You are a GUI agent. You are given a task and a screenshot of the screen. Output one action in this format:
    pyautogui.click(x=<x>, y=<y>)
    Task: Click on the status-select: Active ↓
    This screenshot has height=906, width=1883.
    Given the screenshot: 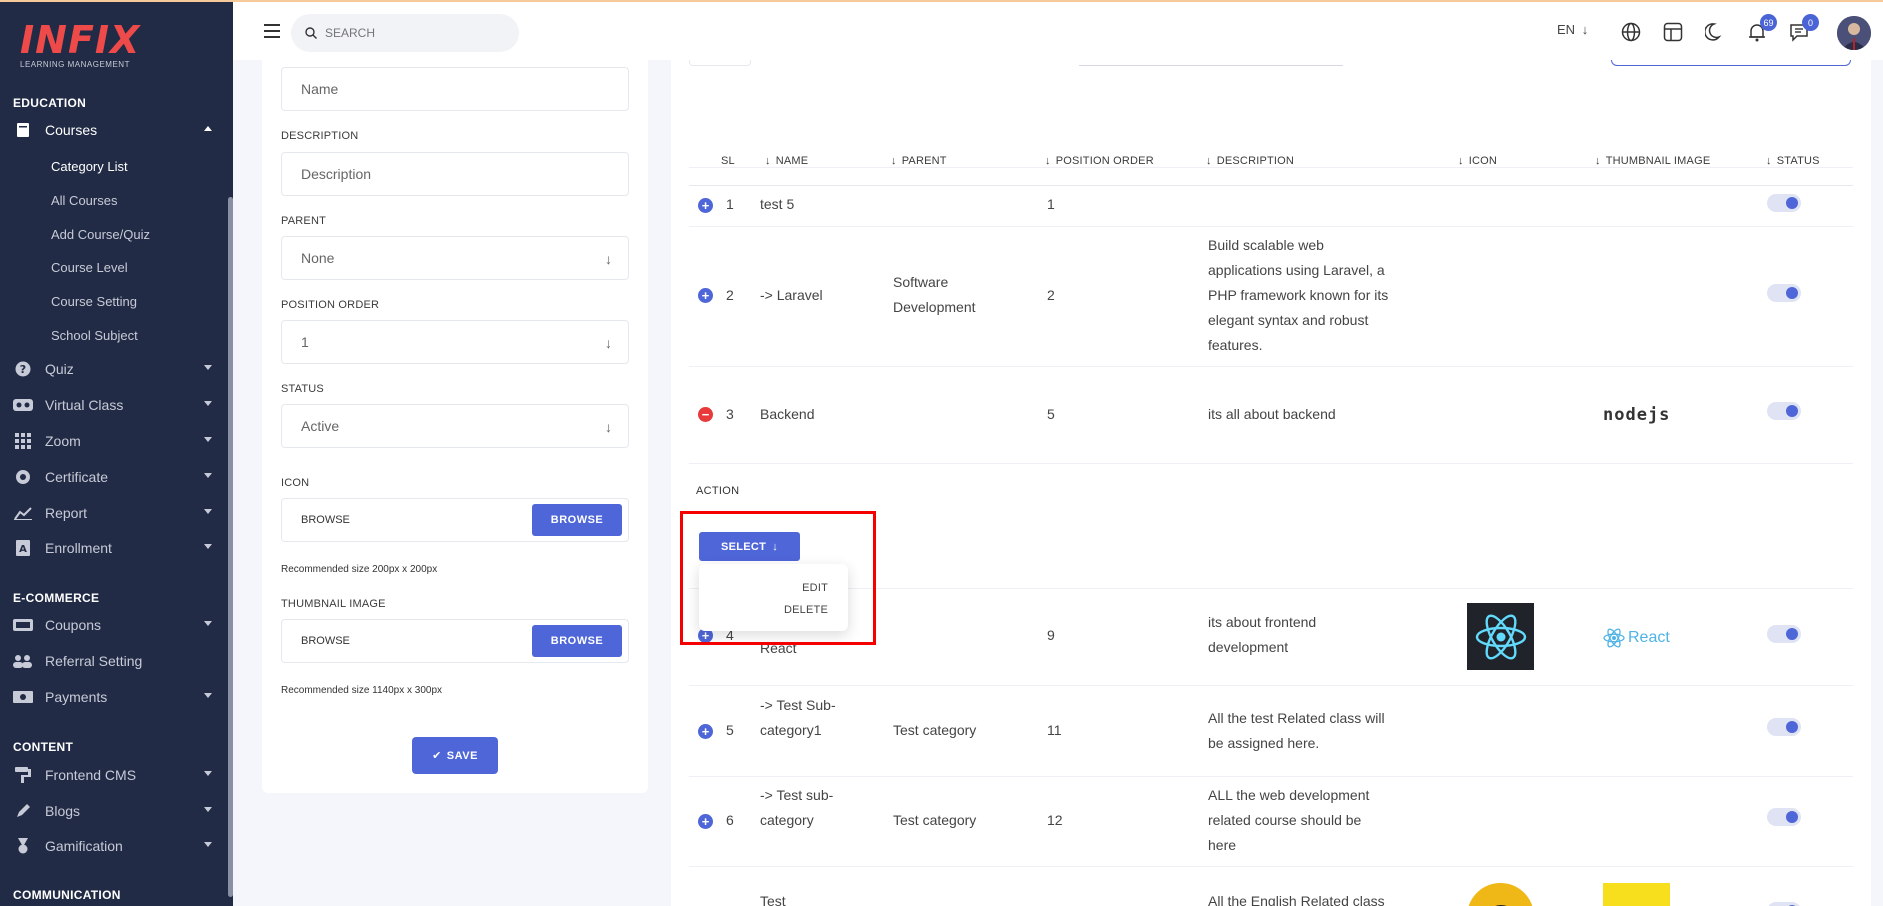 What is the action you would take?
    pyautogui.click(x=455, y=426)
    